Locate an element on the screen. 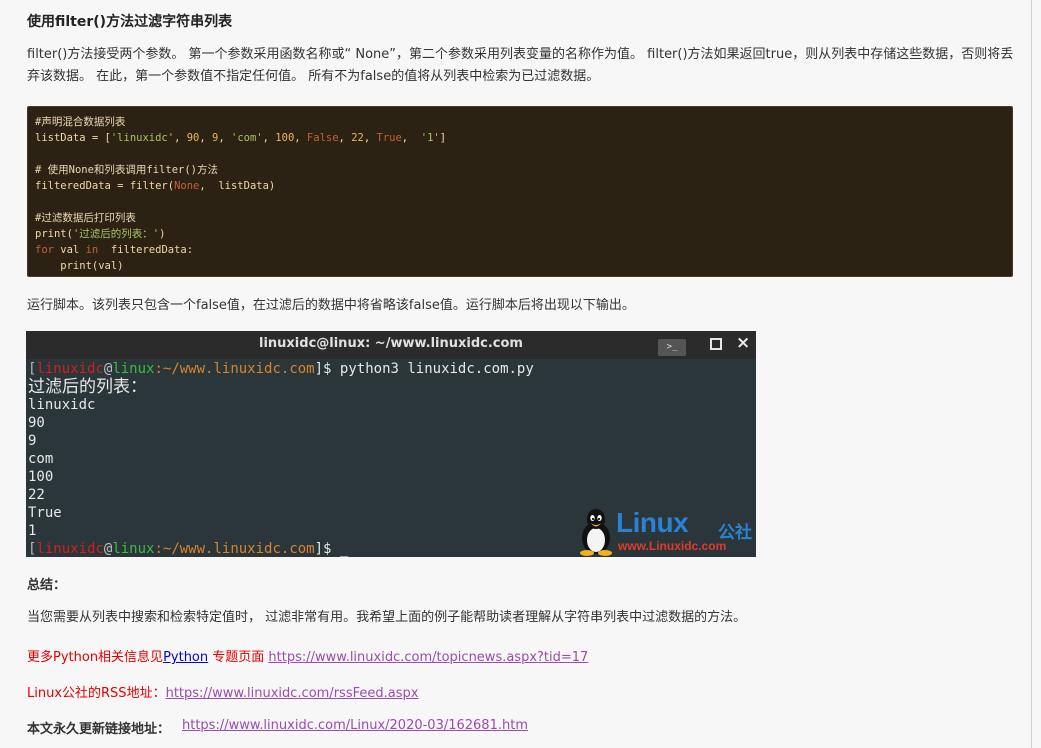 This screenshot has width=1041, height=748. code-comment: #声明混合数据列表 is located at coordinates (80, 122).